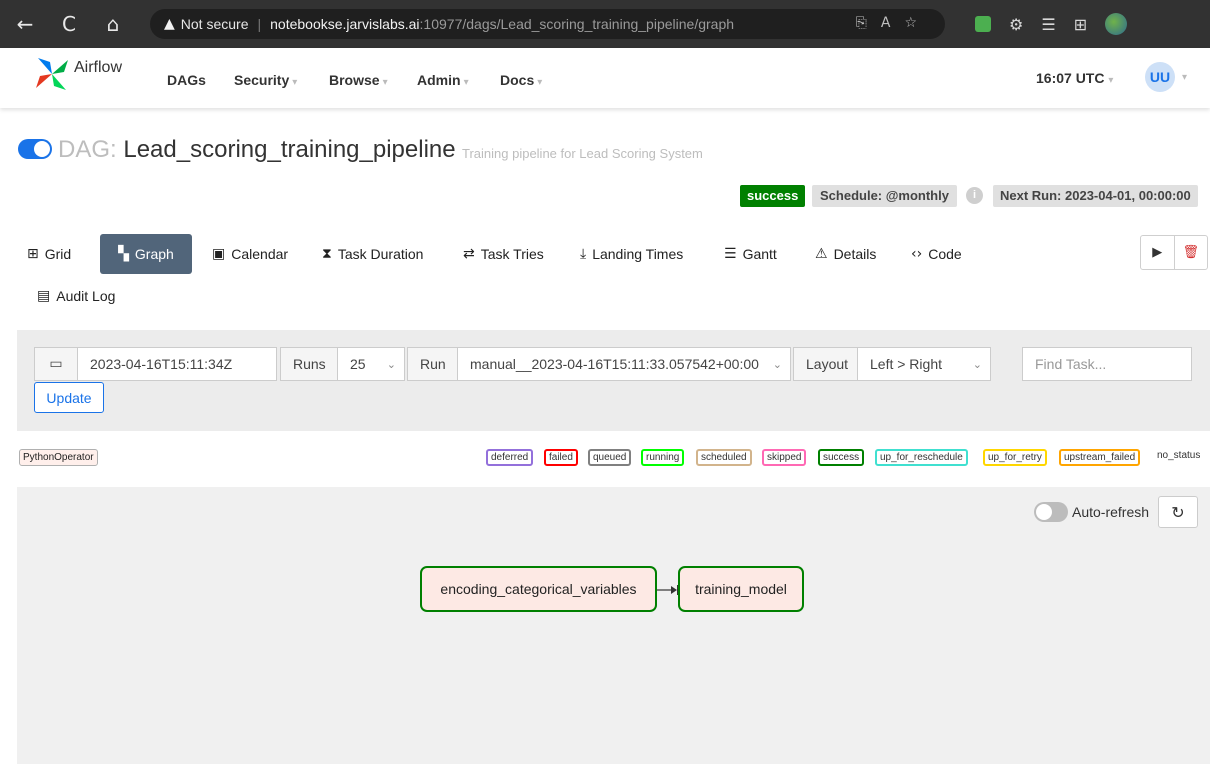 This screenshot has width=1210, height=764. What do you see at coordinates (289, 149) in the screenshot?
I see `dag-id: Lead_scoring_training_pipeline` at bounding box center [289, 149].